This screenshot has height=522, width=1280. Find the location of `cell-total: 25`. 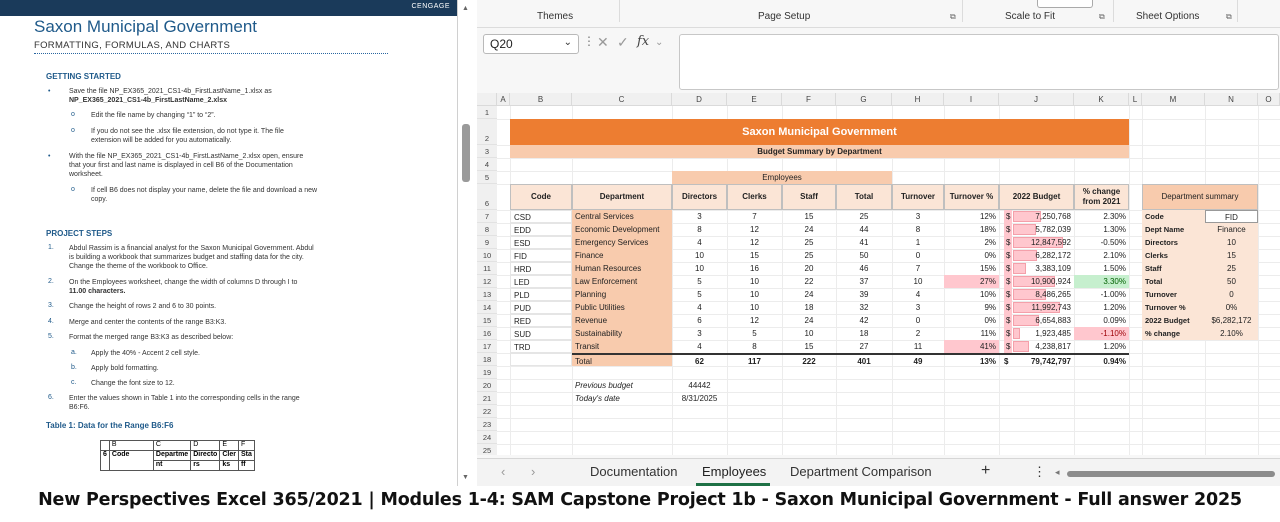

cell-total: 25 is located at coordinates (864, 216).